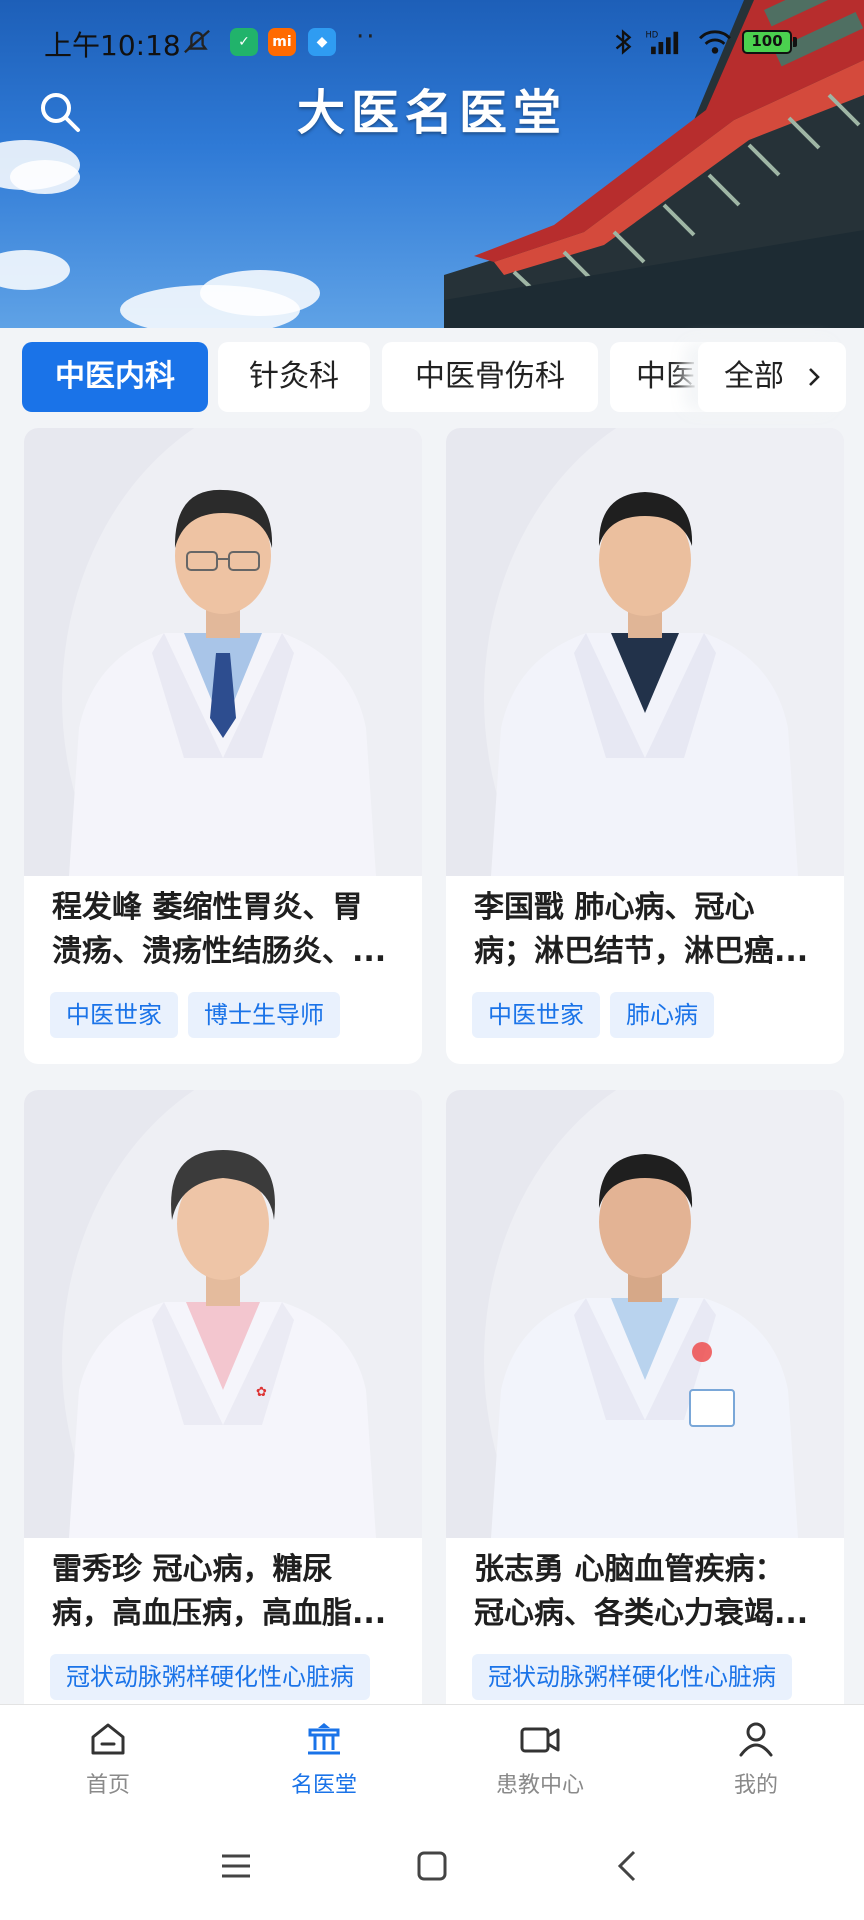  What do you see at coordinates (519, 907) in the screenshot?
I see `doctor-name: 李国戬` at bounding box center [519, 907].